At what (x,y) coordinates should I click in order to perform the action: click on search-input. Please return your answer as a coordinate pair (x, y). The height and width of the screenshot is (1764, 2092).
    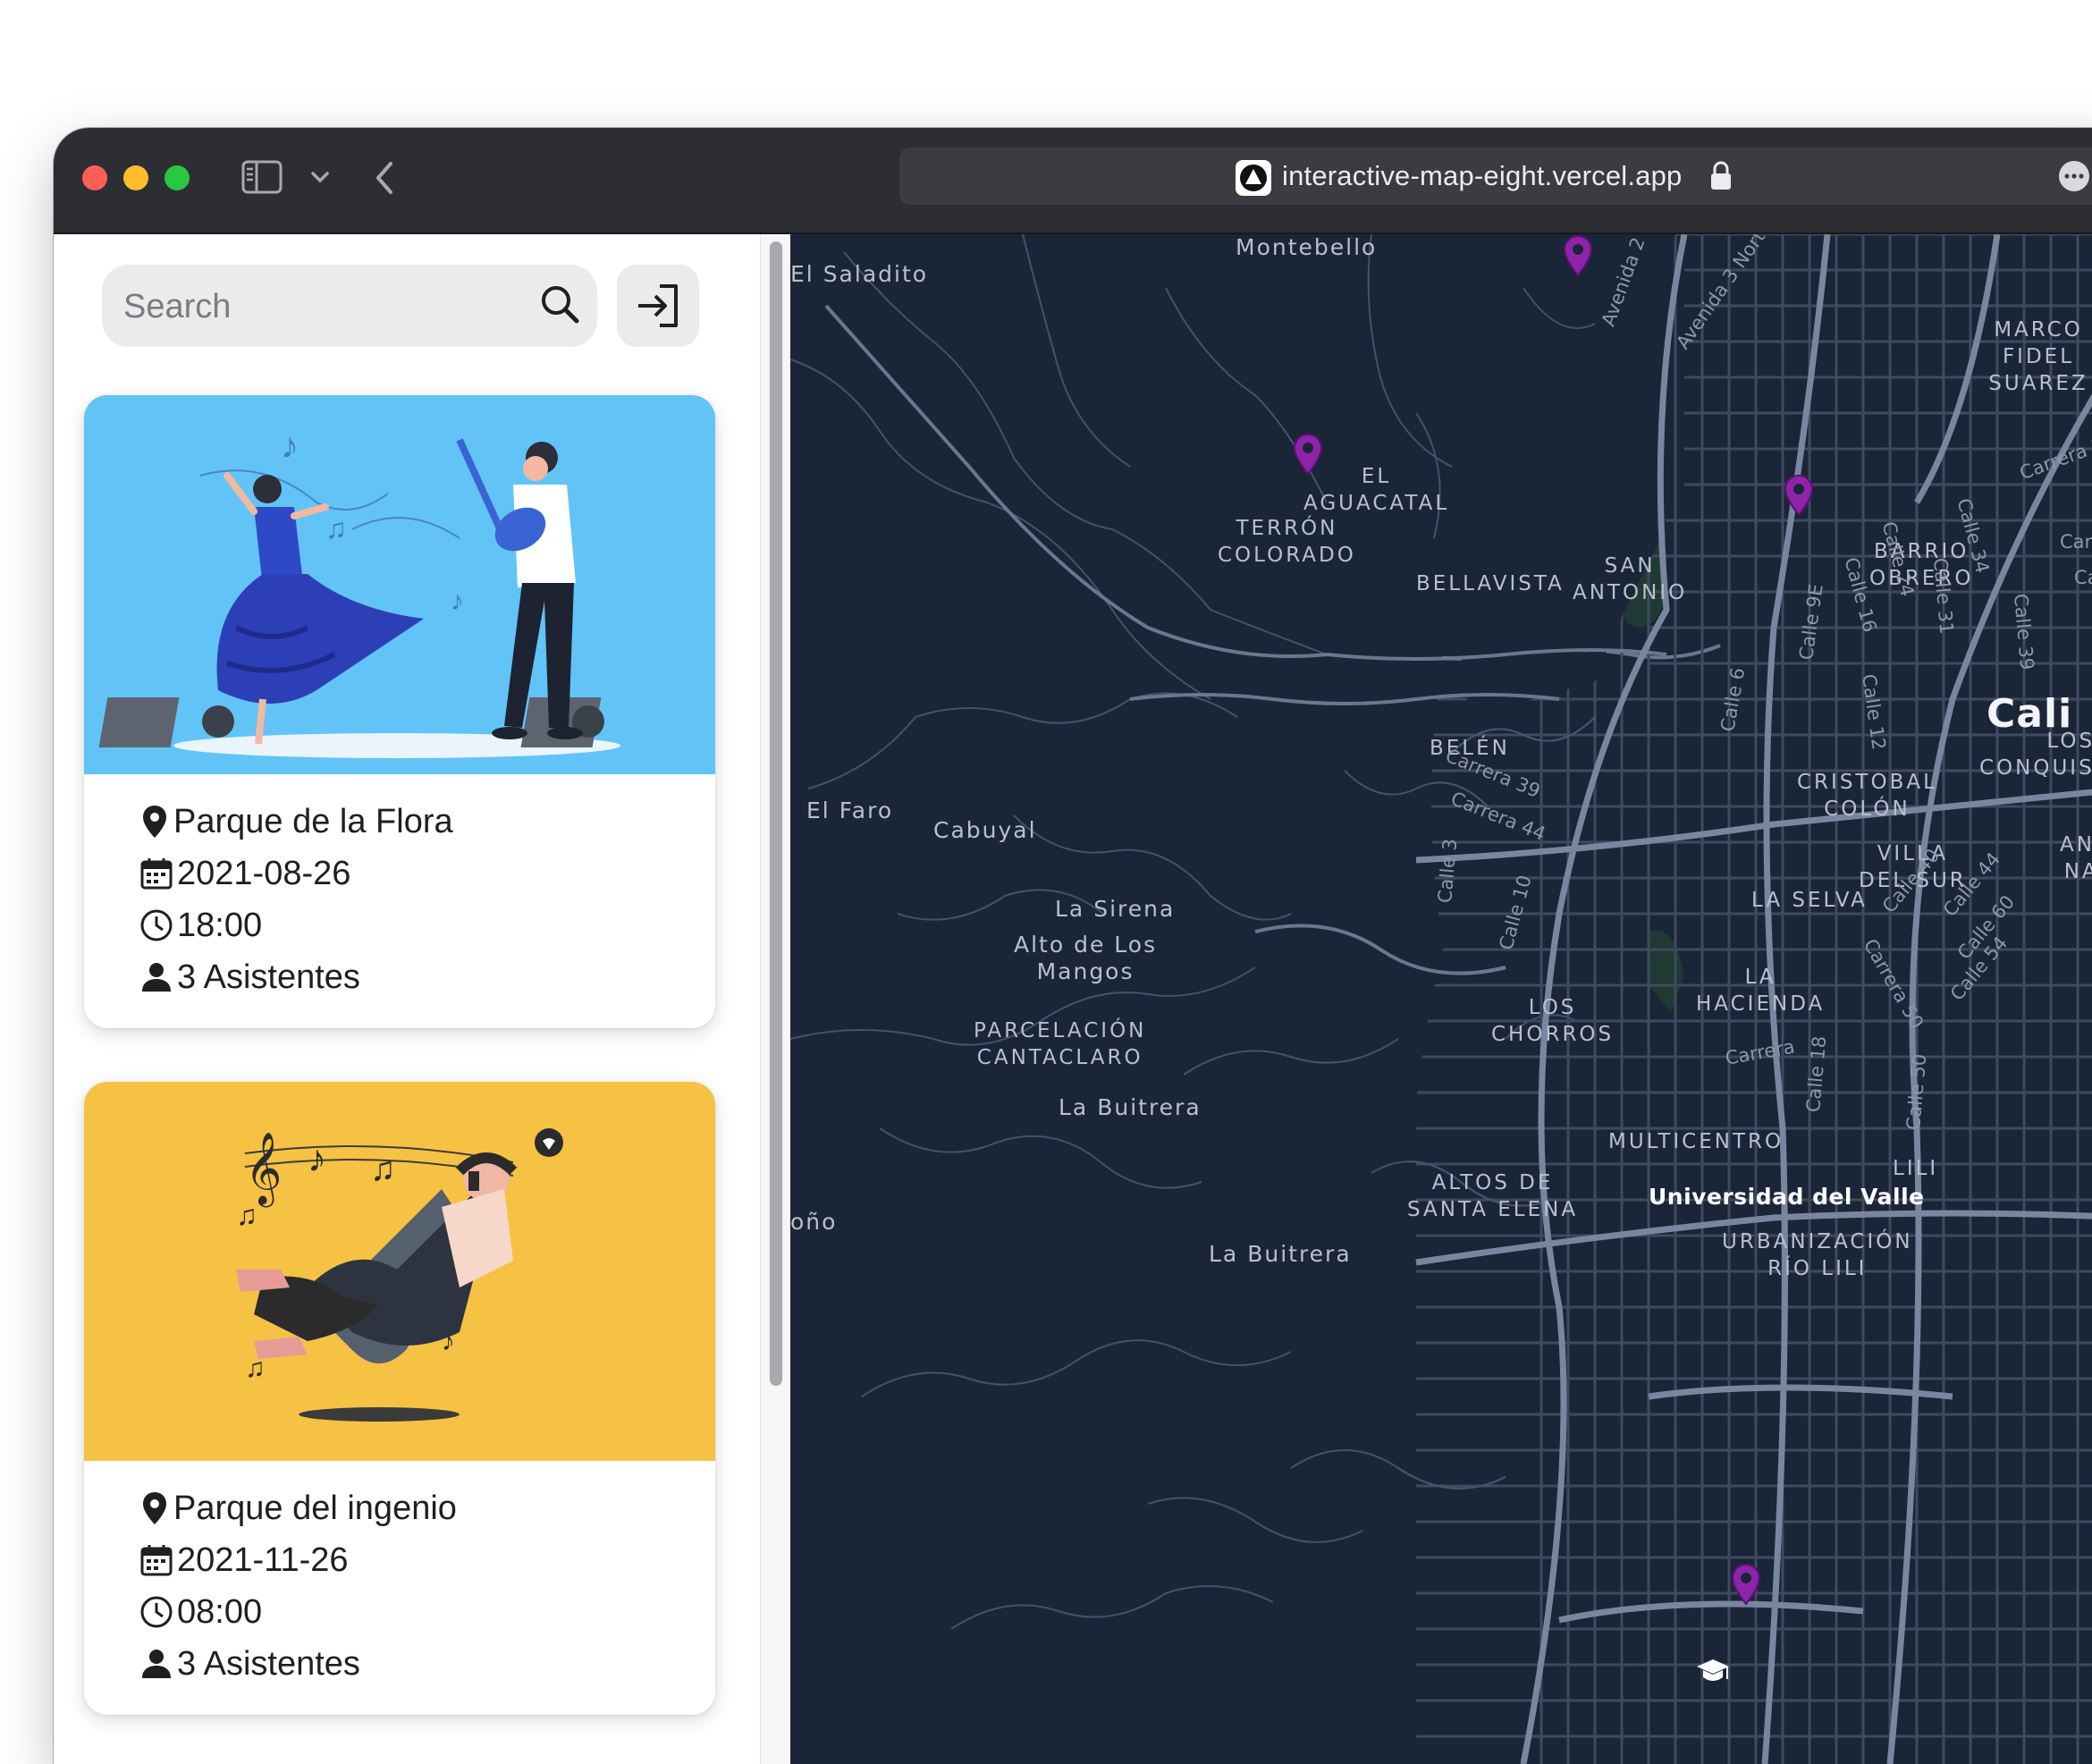
    Looking at the image, I should click on (321, 306).